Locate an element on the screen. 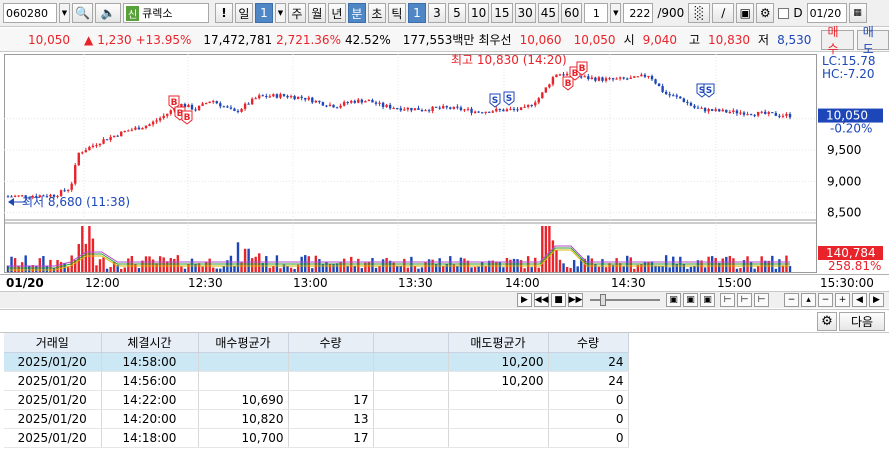 The height and width of the screenshot is (451, 889). zoom-out-button: − is located at coordinates (825, 300).